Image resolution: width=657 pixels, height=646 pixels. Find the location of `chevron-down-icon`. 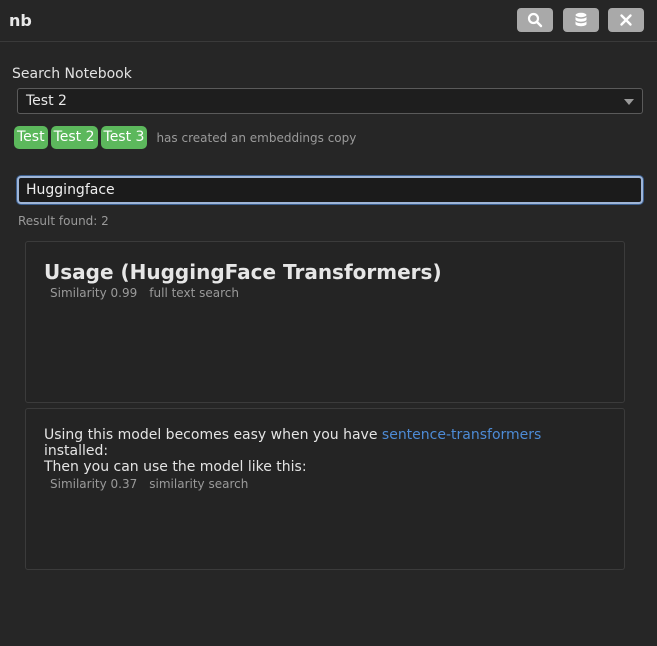

chevron-down-icon is located at coordinates (629, 102).